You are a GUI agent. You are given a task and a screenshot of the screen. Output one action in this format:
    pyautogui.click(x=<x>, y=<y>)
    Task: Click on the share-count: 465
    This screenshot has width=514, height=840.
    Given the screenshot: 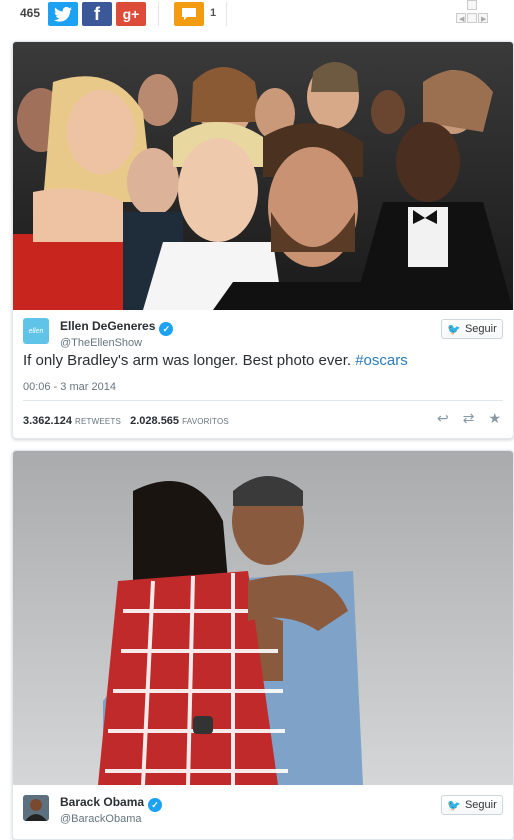 What is the action you would take?
    pyautogui.click(x=30, y=13)
    